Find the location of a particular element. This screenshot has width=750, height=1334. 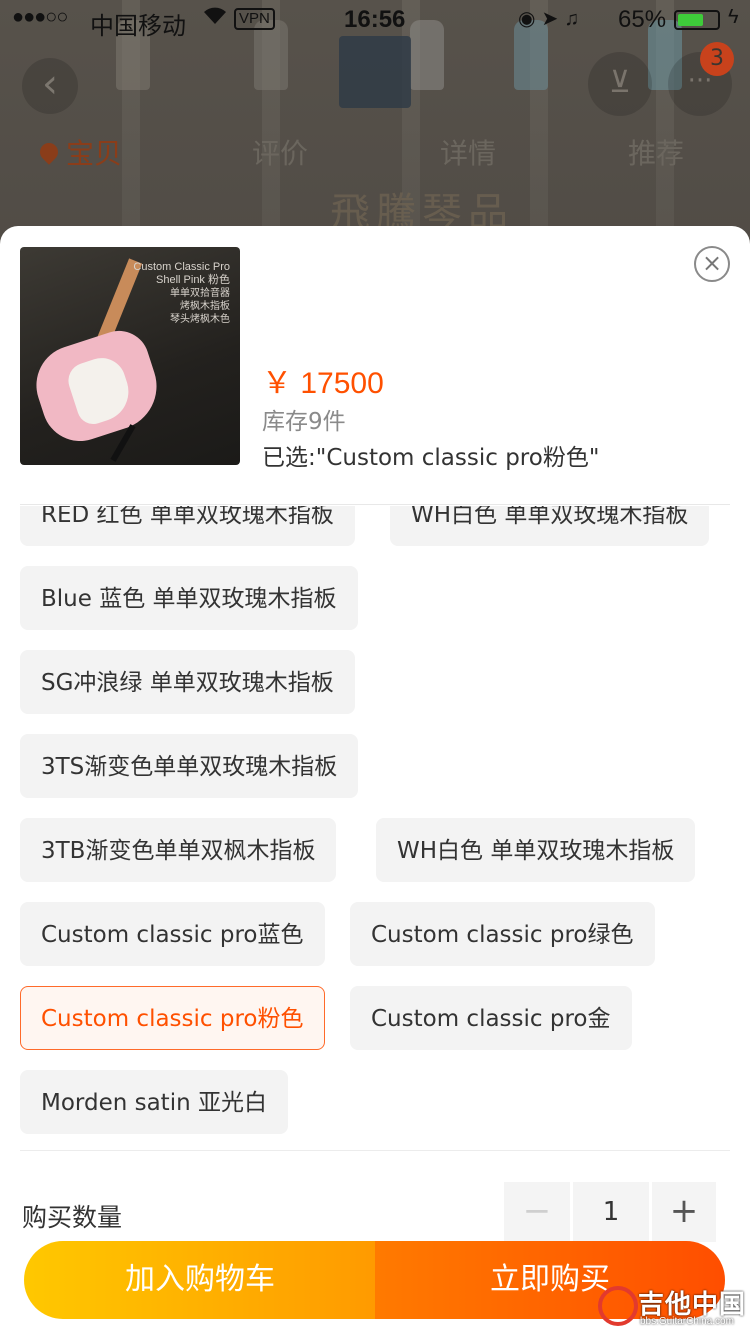

variant-option: Morden satin 亚光白 is located at coordinates (154, 1102).